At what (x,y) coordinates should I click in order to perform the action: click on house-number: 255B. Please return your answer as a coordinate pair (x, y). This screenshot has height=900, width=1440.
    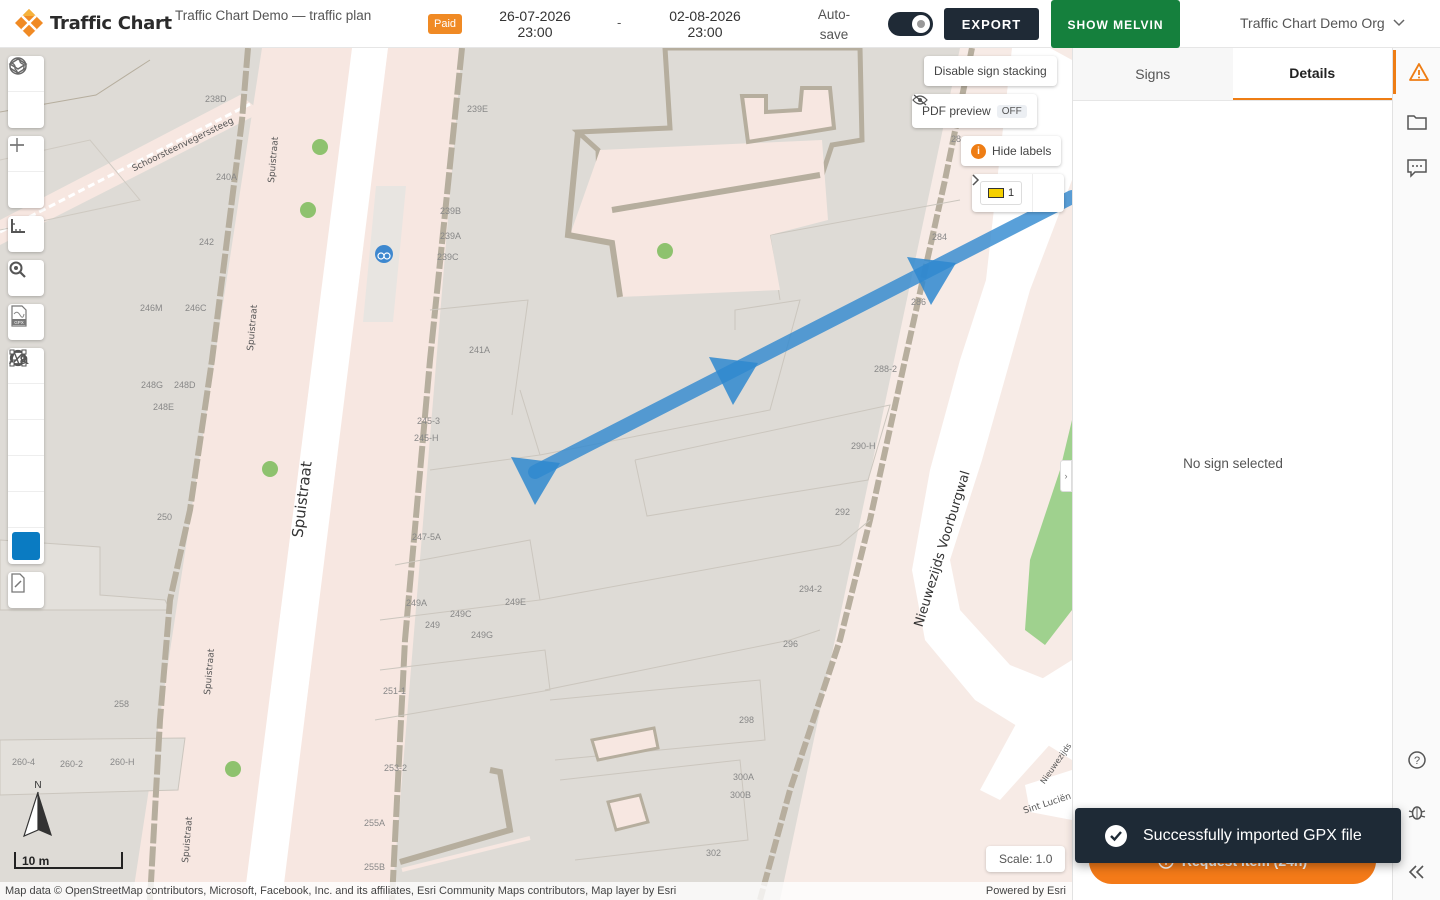
    Looking at the image, I should click on (374, 867).